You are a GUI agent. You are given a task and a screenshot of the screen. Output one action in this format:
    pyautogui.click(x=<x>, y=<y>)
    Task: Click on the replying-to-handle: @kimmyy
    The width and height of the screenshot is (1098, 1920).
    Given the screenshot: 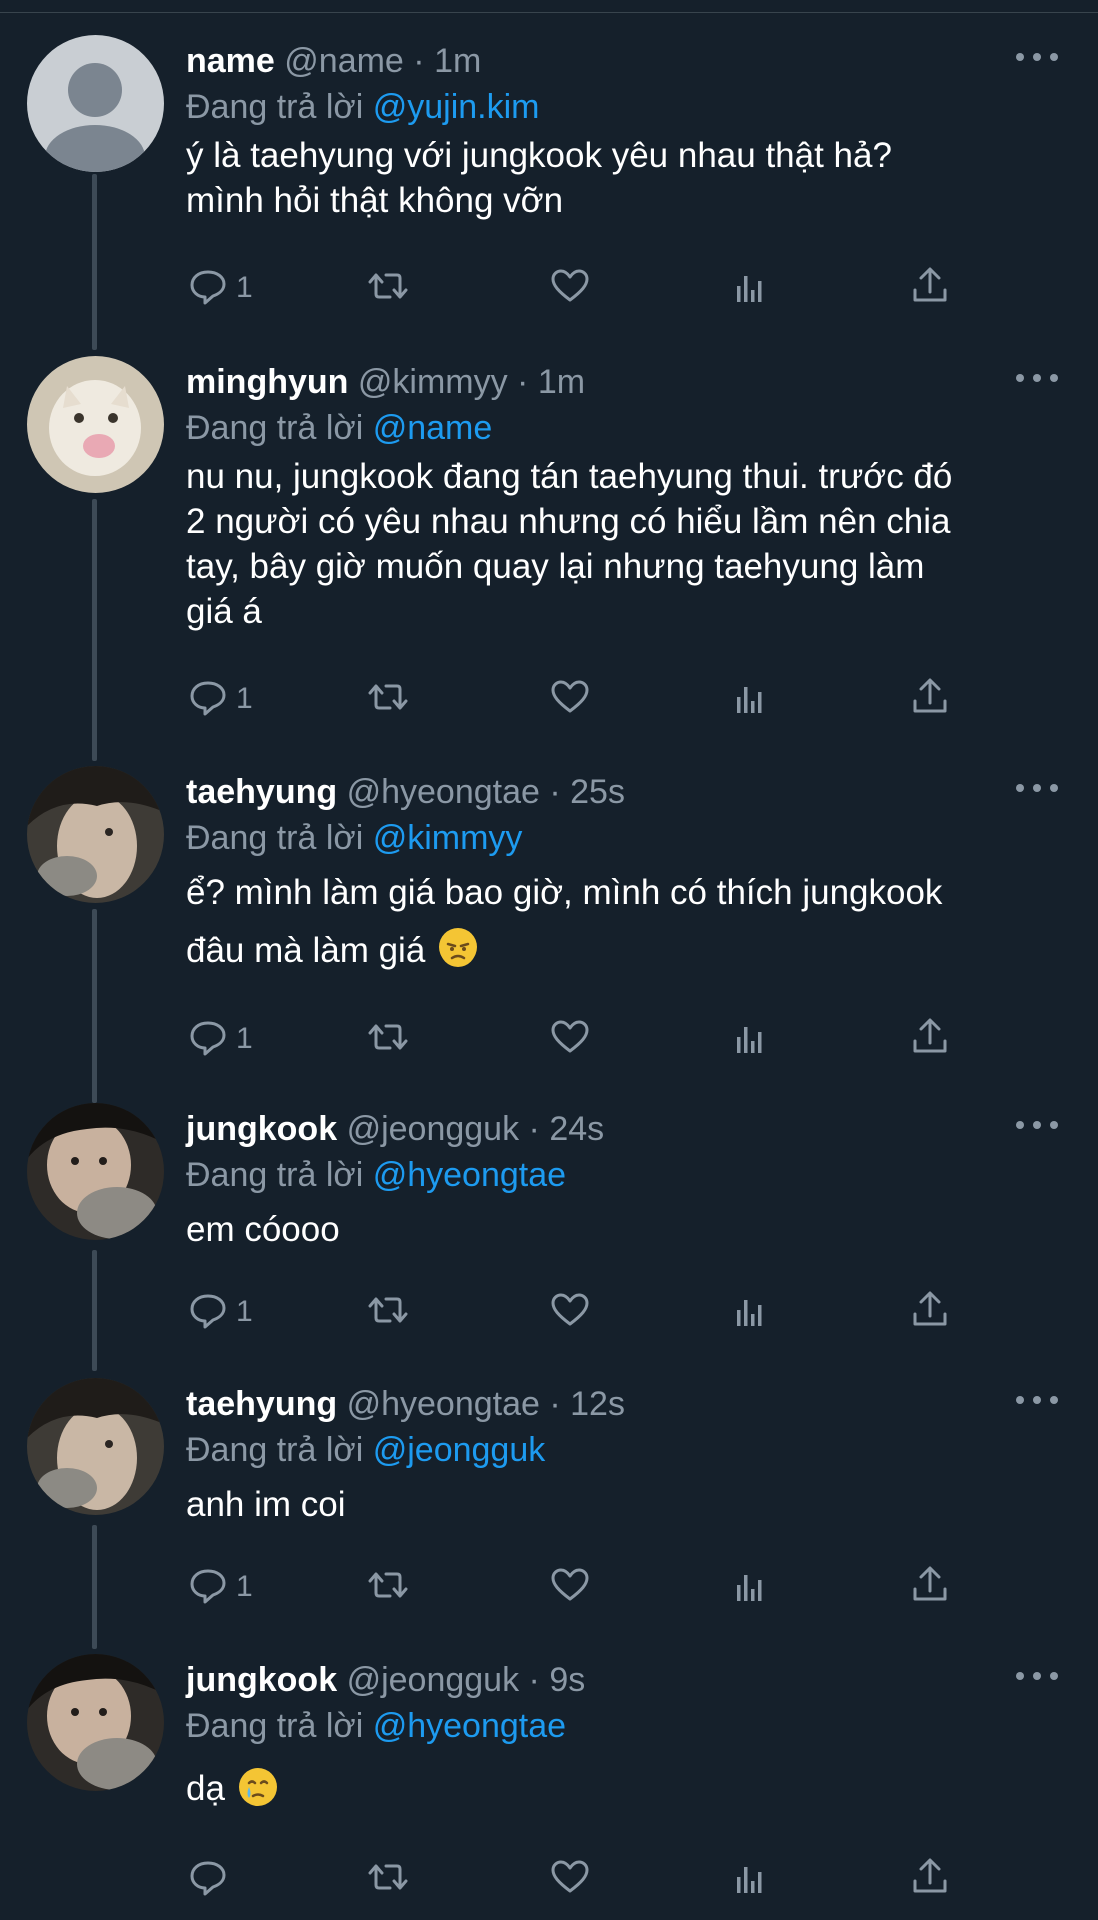 What is the action you would take?
    pyautogui.click(x=448, y=838)
    